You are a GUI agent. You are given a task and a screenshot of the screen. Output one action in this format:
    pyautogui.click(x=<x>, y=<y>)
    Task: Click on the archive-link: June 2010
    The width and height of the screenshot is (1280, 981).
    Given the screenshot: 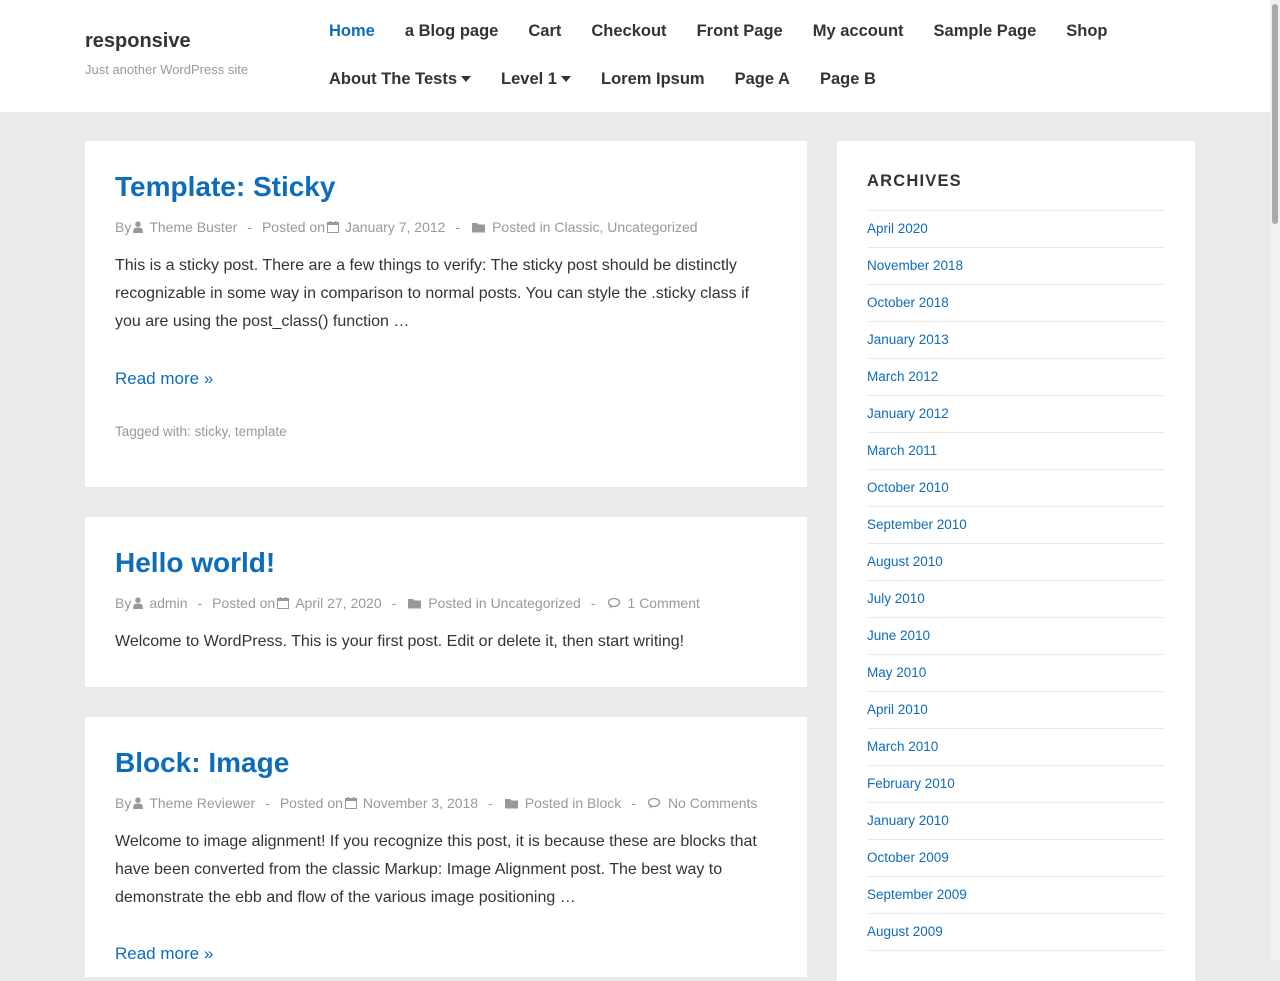 What is the action you would take?
    pyautogui.click(x=898, y=635)
    